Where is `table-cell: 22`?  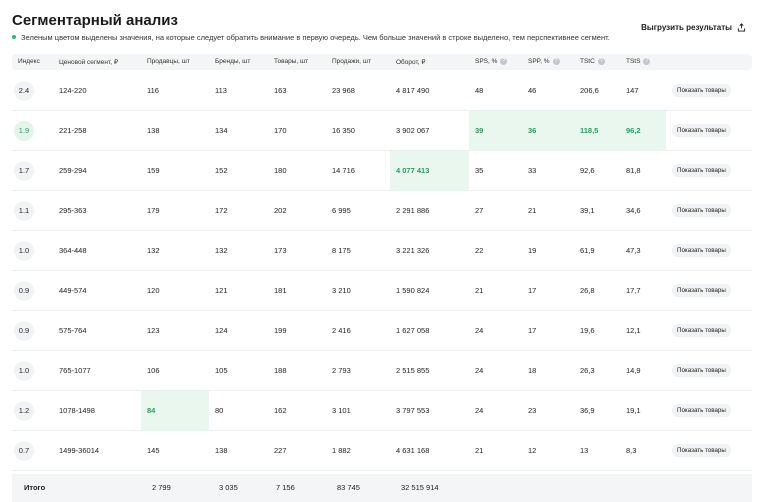
table-cell: 22 is located at coordinates (479, 250).